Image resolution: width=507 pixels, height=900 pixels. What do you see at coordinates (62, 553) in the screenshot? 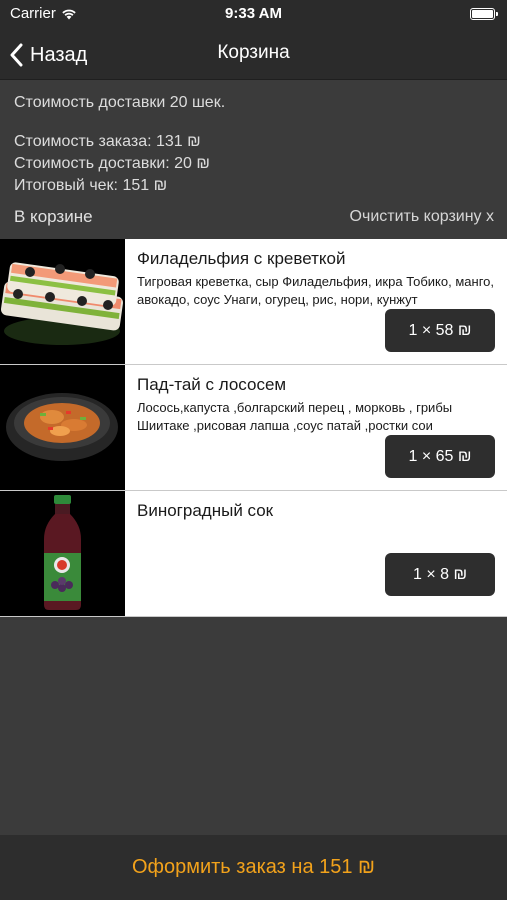
I see `juice-bottle-photo` at bounding box center [62, 553].